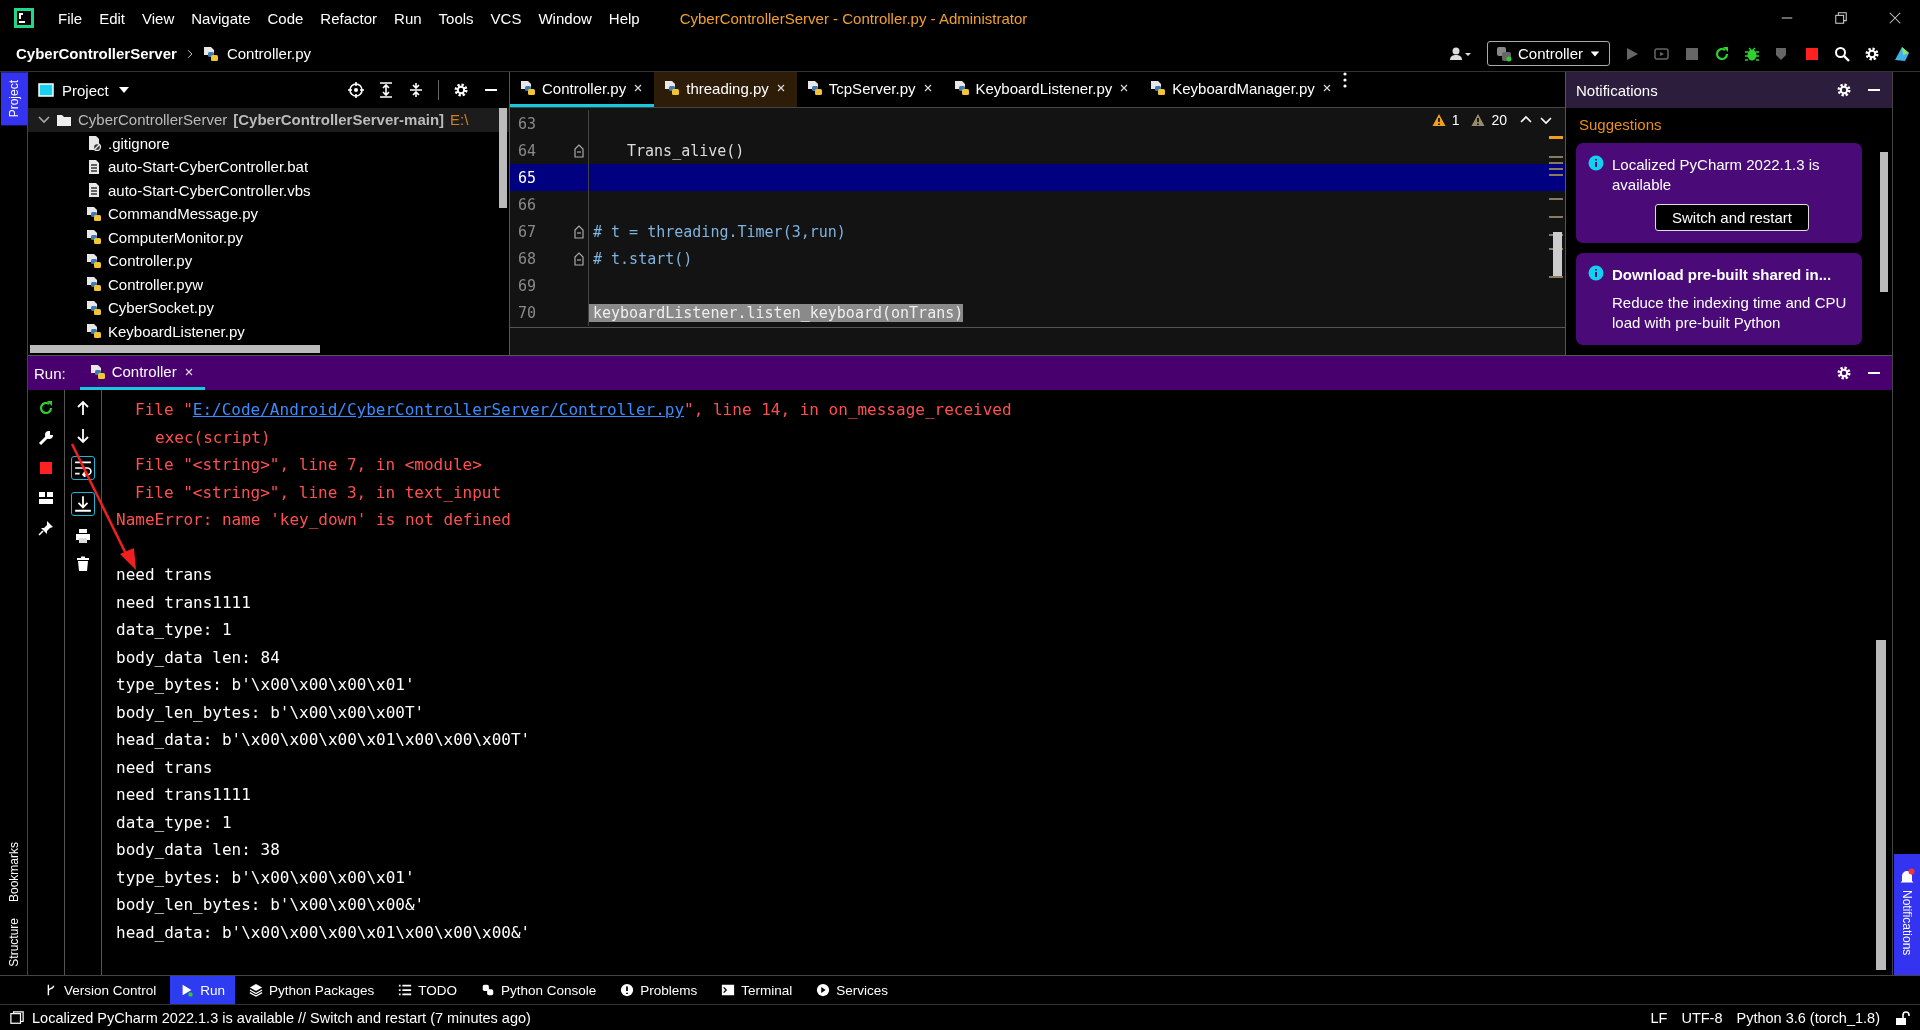 The image size is (1920, 1030). Describe the element at coordinates (1730, 312) in the screenshot. I see `notification-text: Reduce the indexing time and CPU load with pre-built Python` at that location.